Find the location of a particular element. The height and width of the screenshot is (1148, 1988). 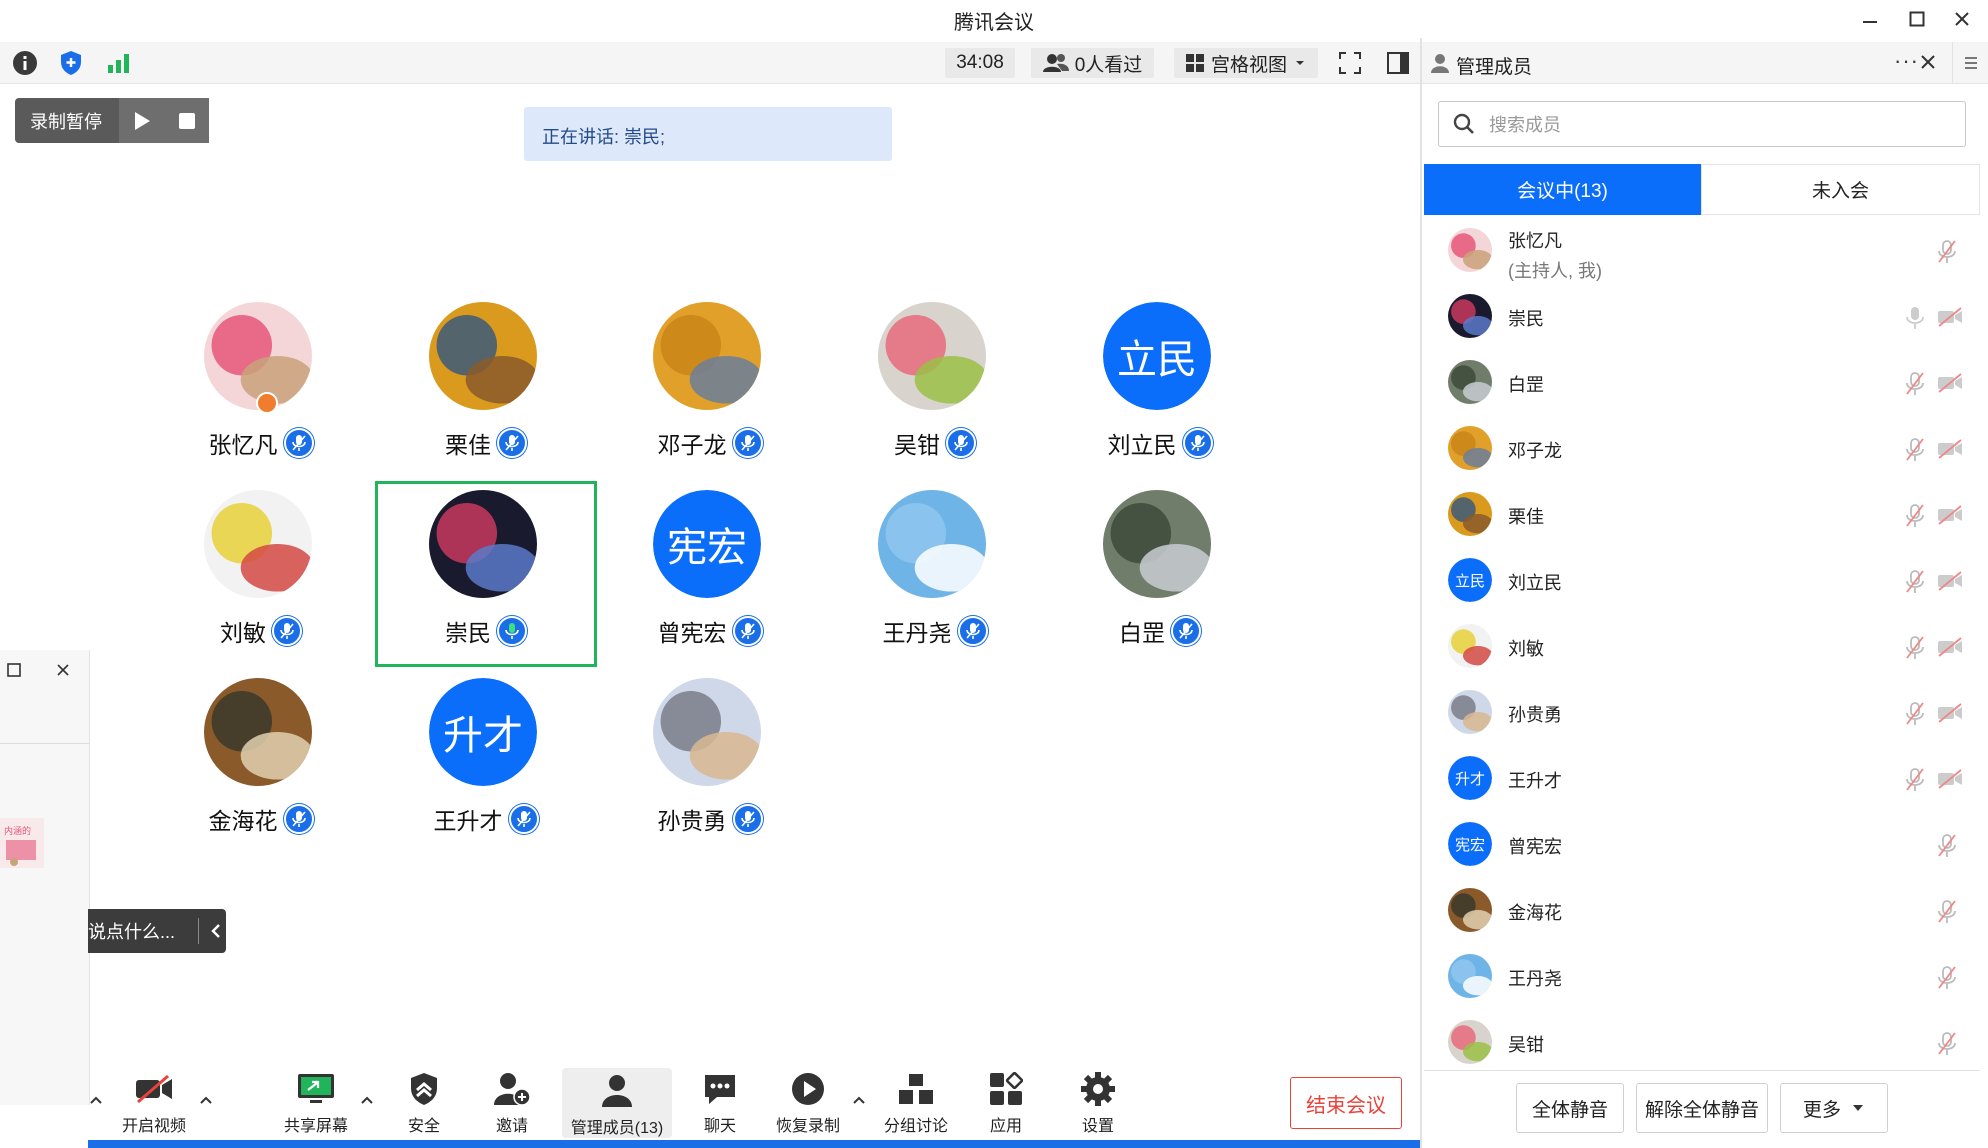

participant-tile: 刘敏 is located at coordinates (261, 583).